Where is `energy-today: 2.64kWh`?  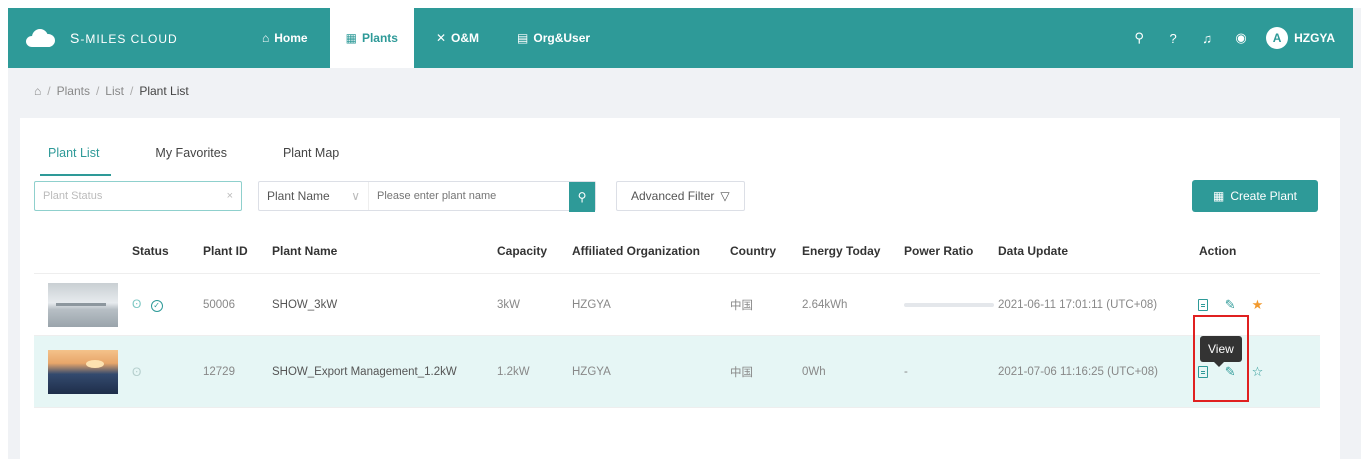
energy-today: 2.64kWh is located at coordinates (825, 304).